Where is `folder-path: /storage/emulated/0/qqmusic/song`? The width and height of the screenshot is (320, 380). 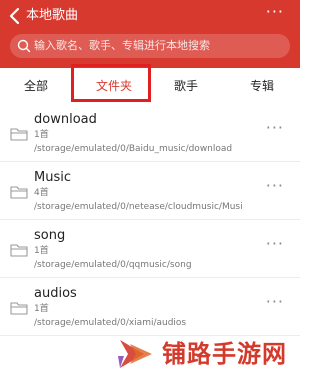
folder-path: /storage/emulated/0/qqmusic/song is located at coordinates (113, 265).